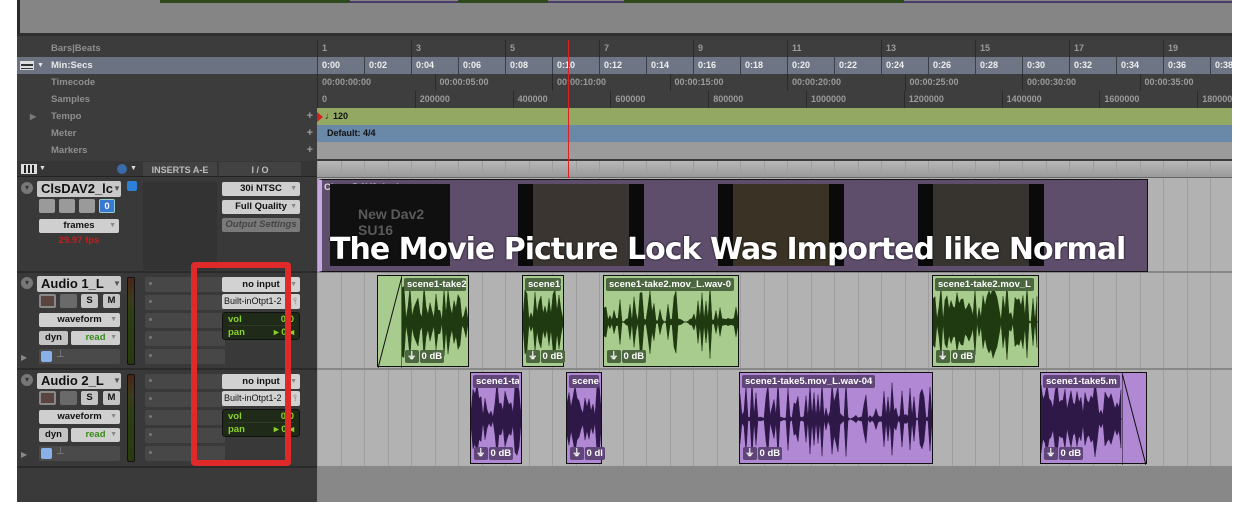 The height and width of the screenshot is (532, 1250). I want to click on ruler-tick-label: 15, so click(982, 48).